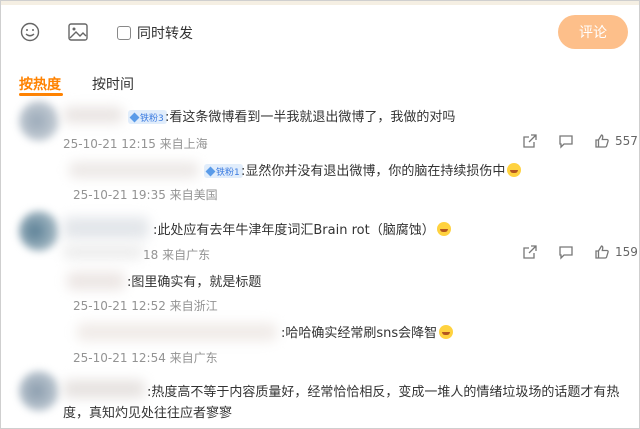  What do you see at coordinates (310, 117) in the screenshot?
I see `comment-text: :看这条微博看到一半我就退出微博了，我做的对吗` at bounding box center [310, 117].